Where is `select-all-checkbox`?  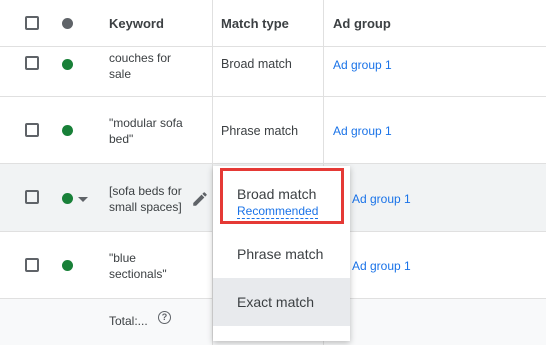 select-all-checkbox is located at coordinates (32, 23).